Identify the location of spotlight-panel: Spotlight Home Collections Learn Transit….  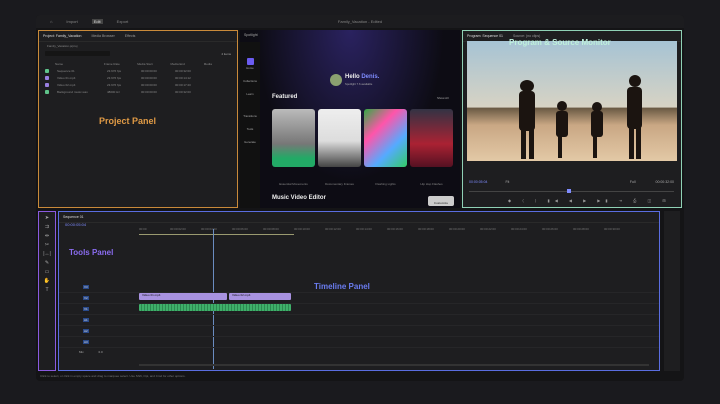
(350, 119).